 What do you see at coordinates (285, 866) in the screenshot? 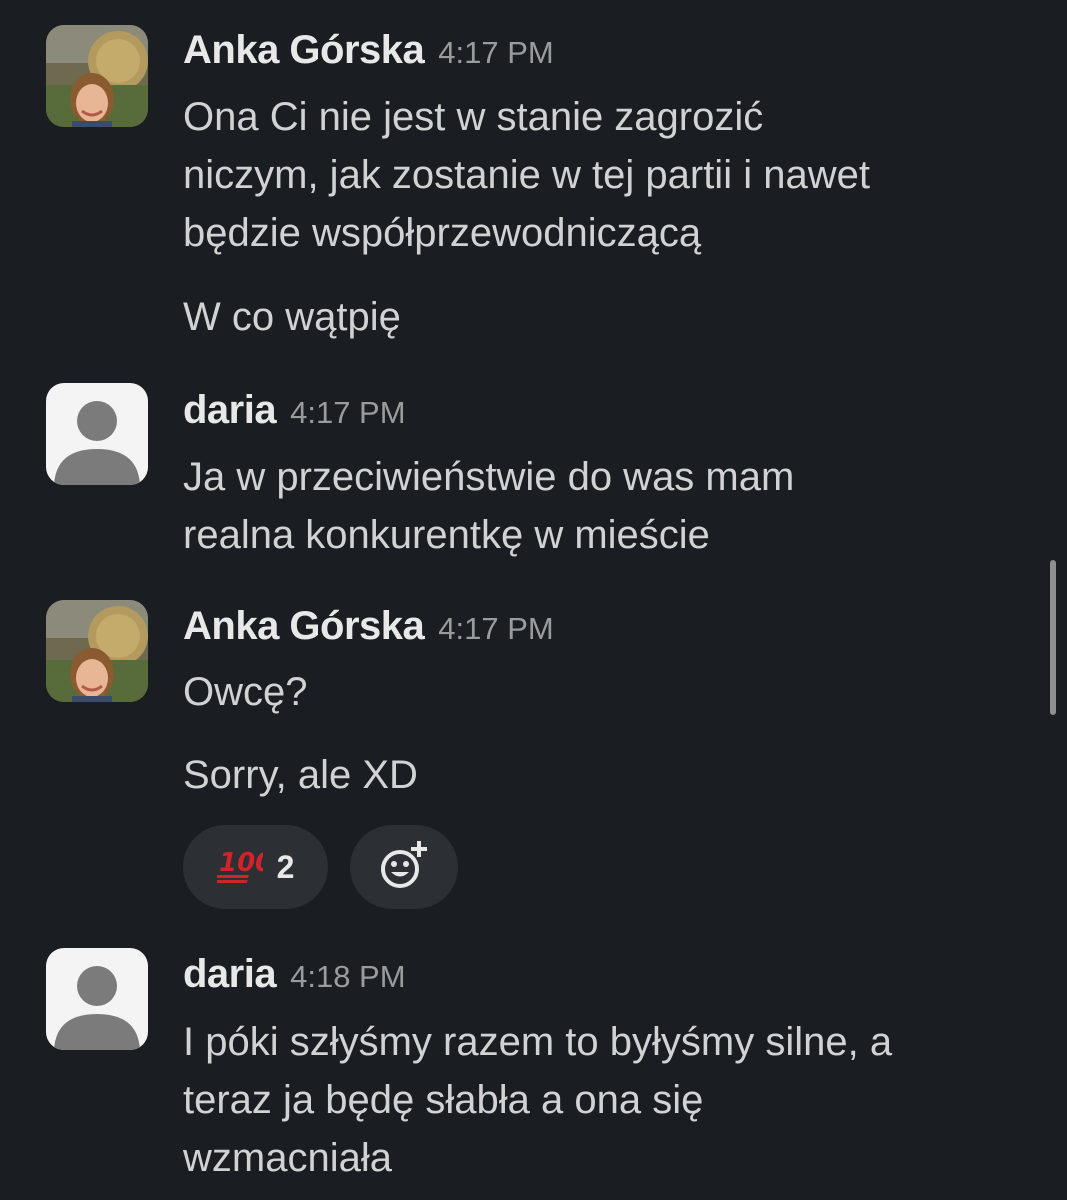
I see `reaction-count: 2` at bounding box center [285, 866].